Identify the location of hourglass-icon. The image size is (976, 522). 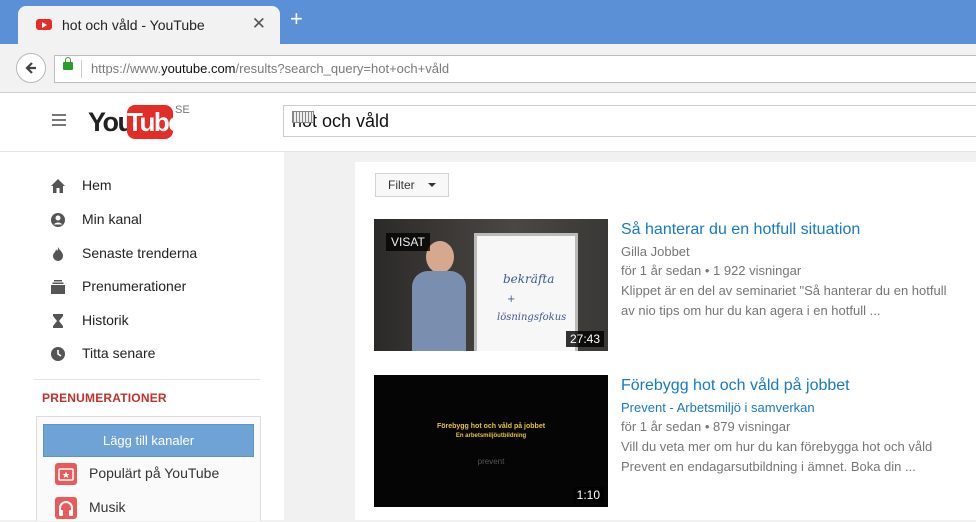
(58, 321).